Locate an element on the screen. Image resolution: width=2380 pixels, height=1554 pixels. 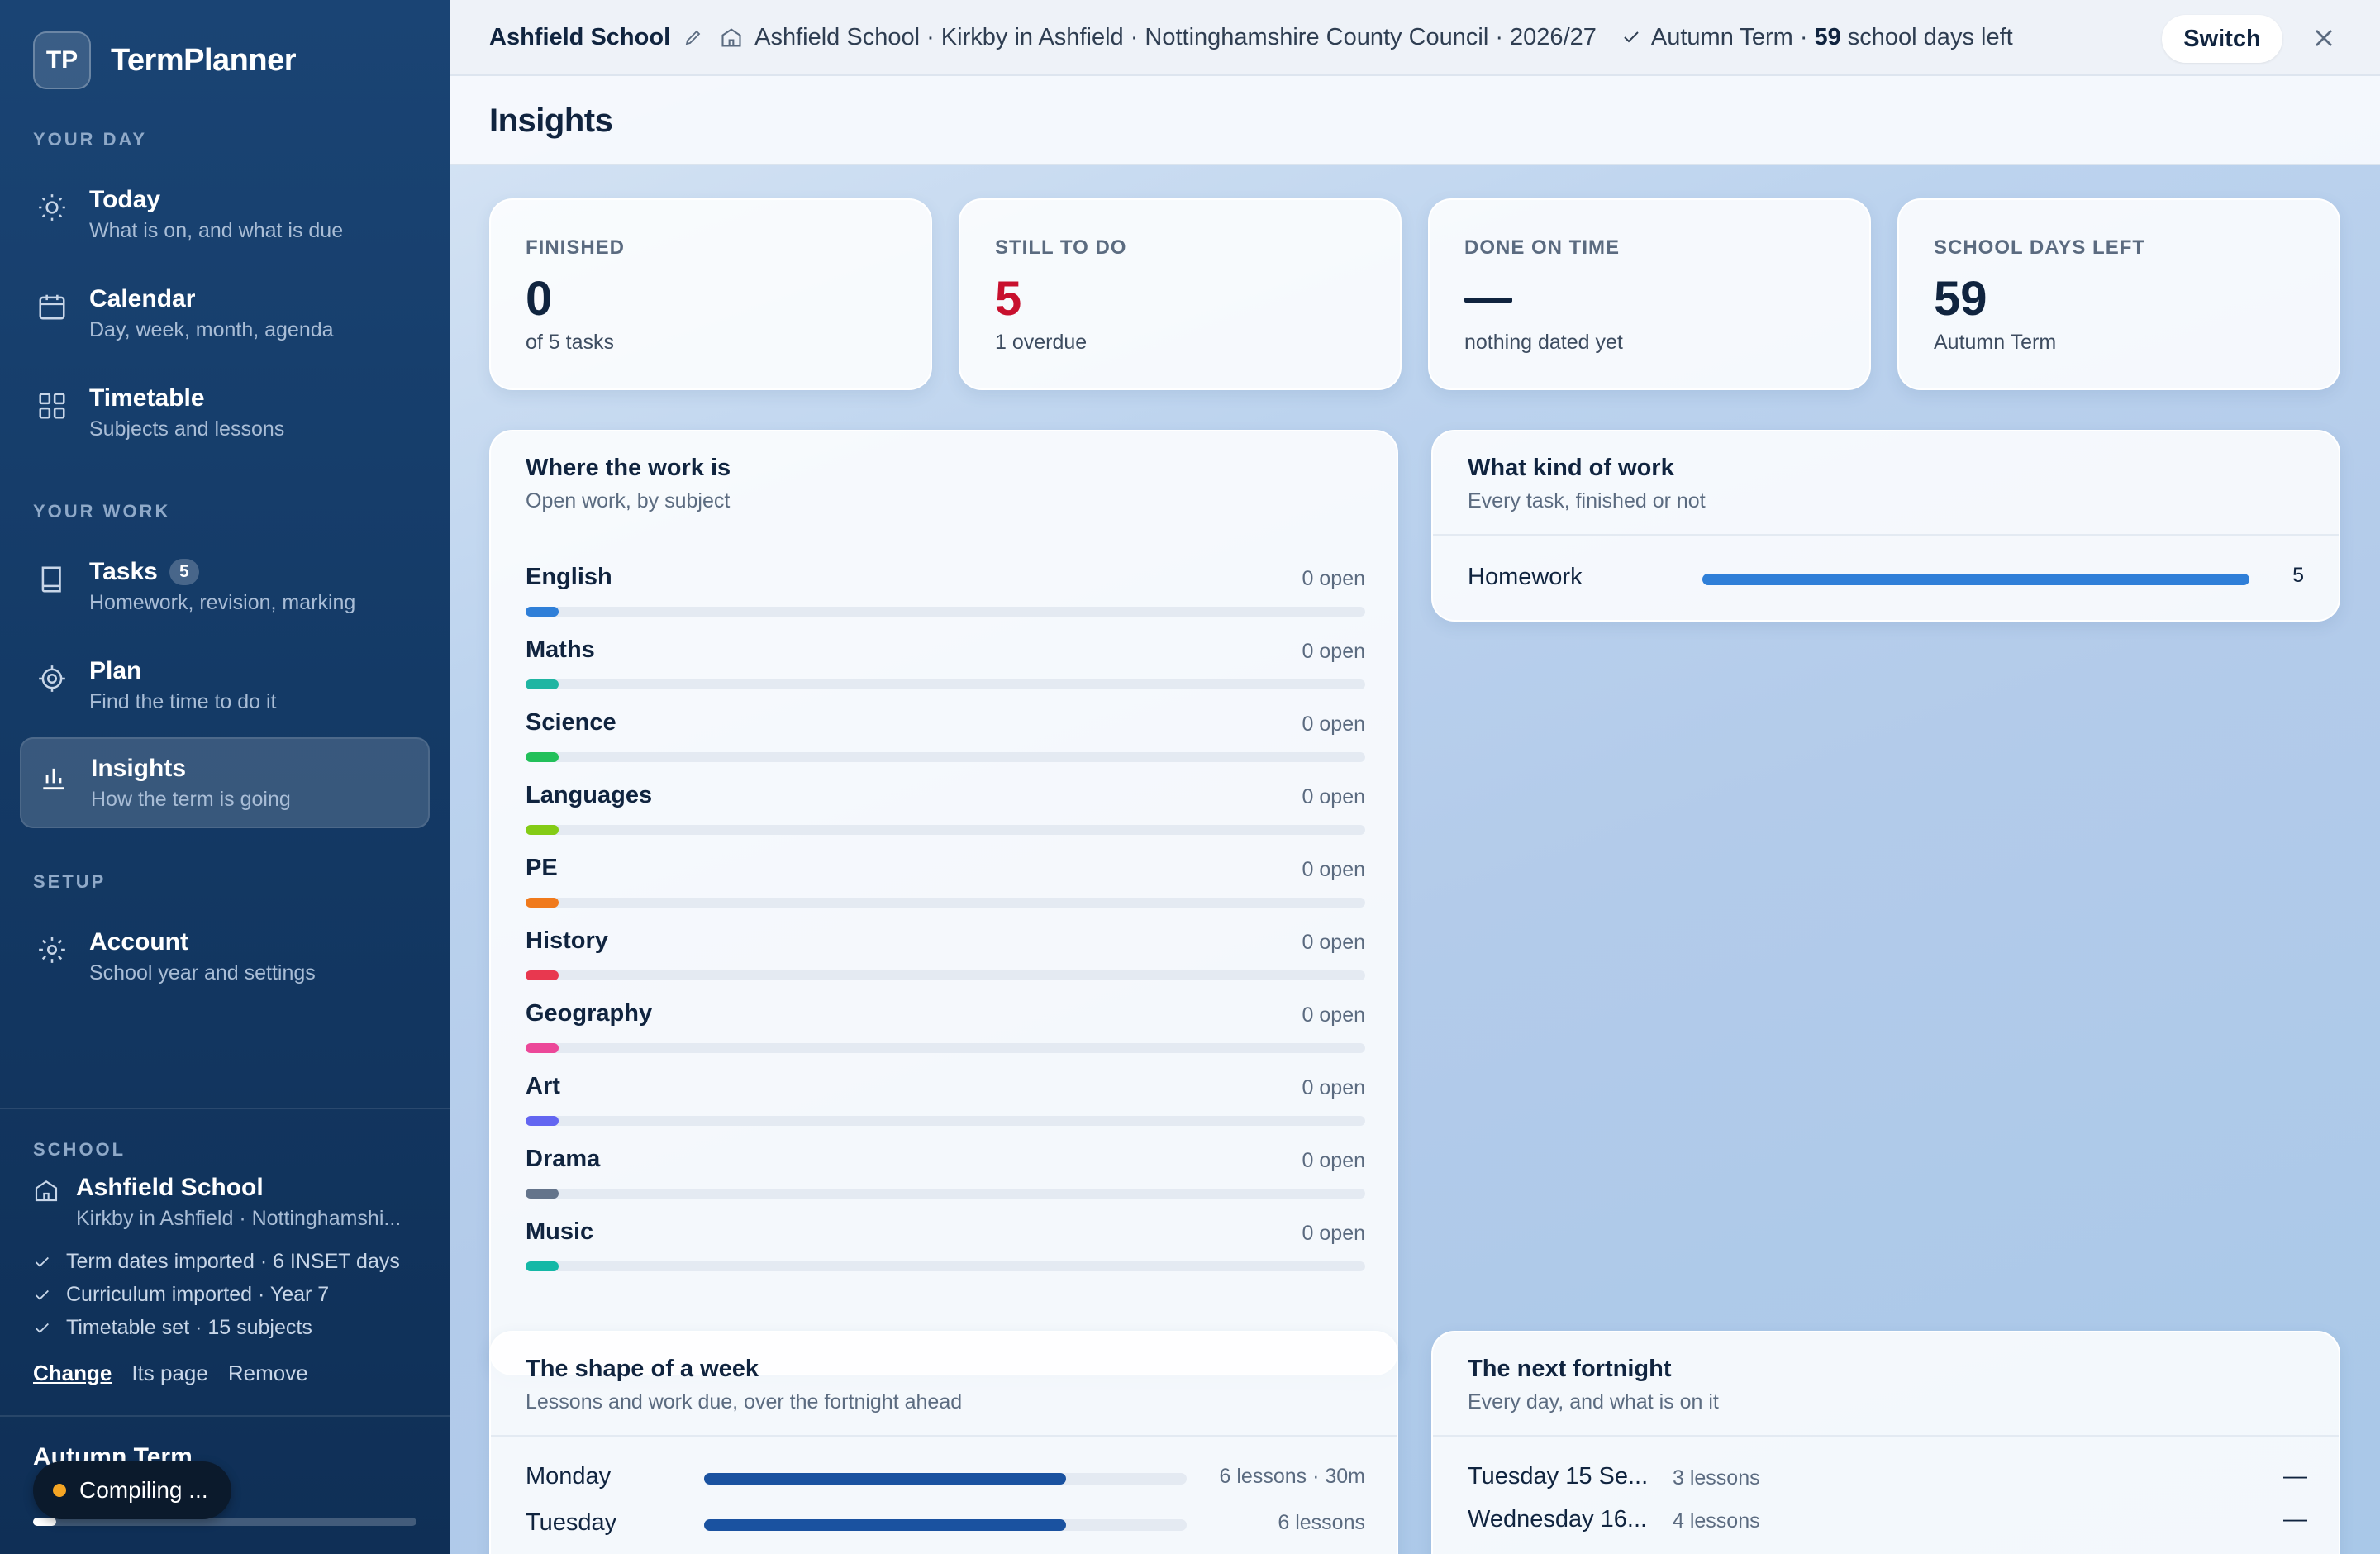
remove-school-link: Remove is located at coordinates (268, 1373).